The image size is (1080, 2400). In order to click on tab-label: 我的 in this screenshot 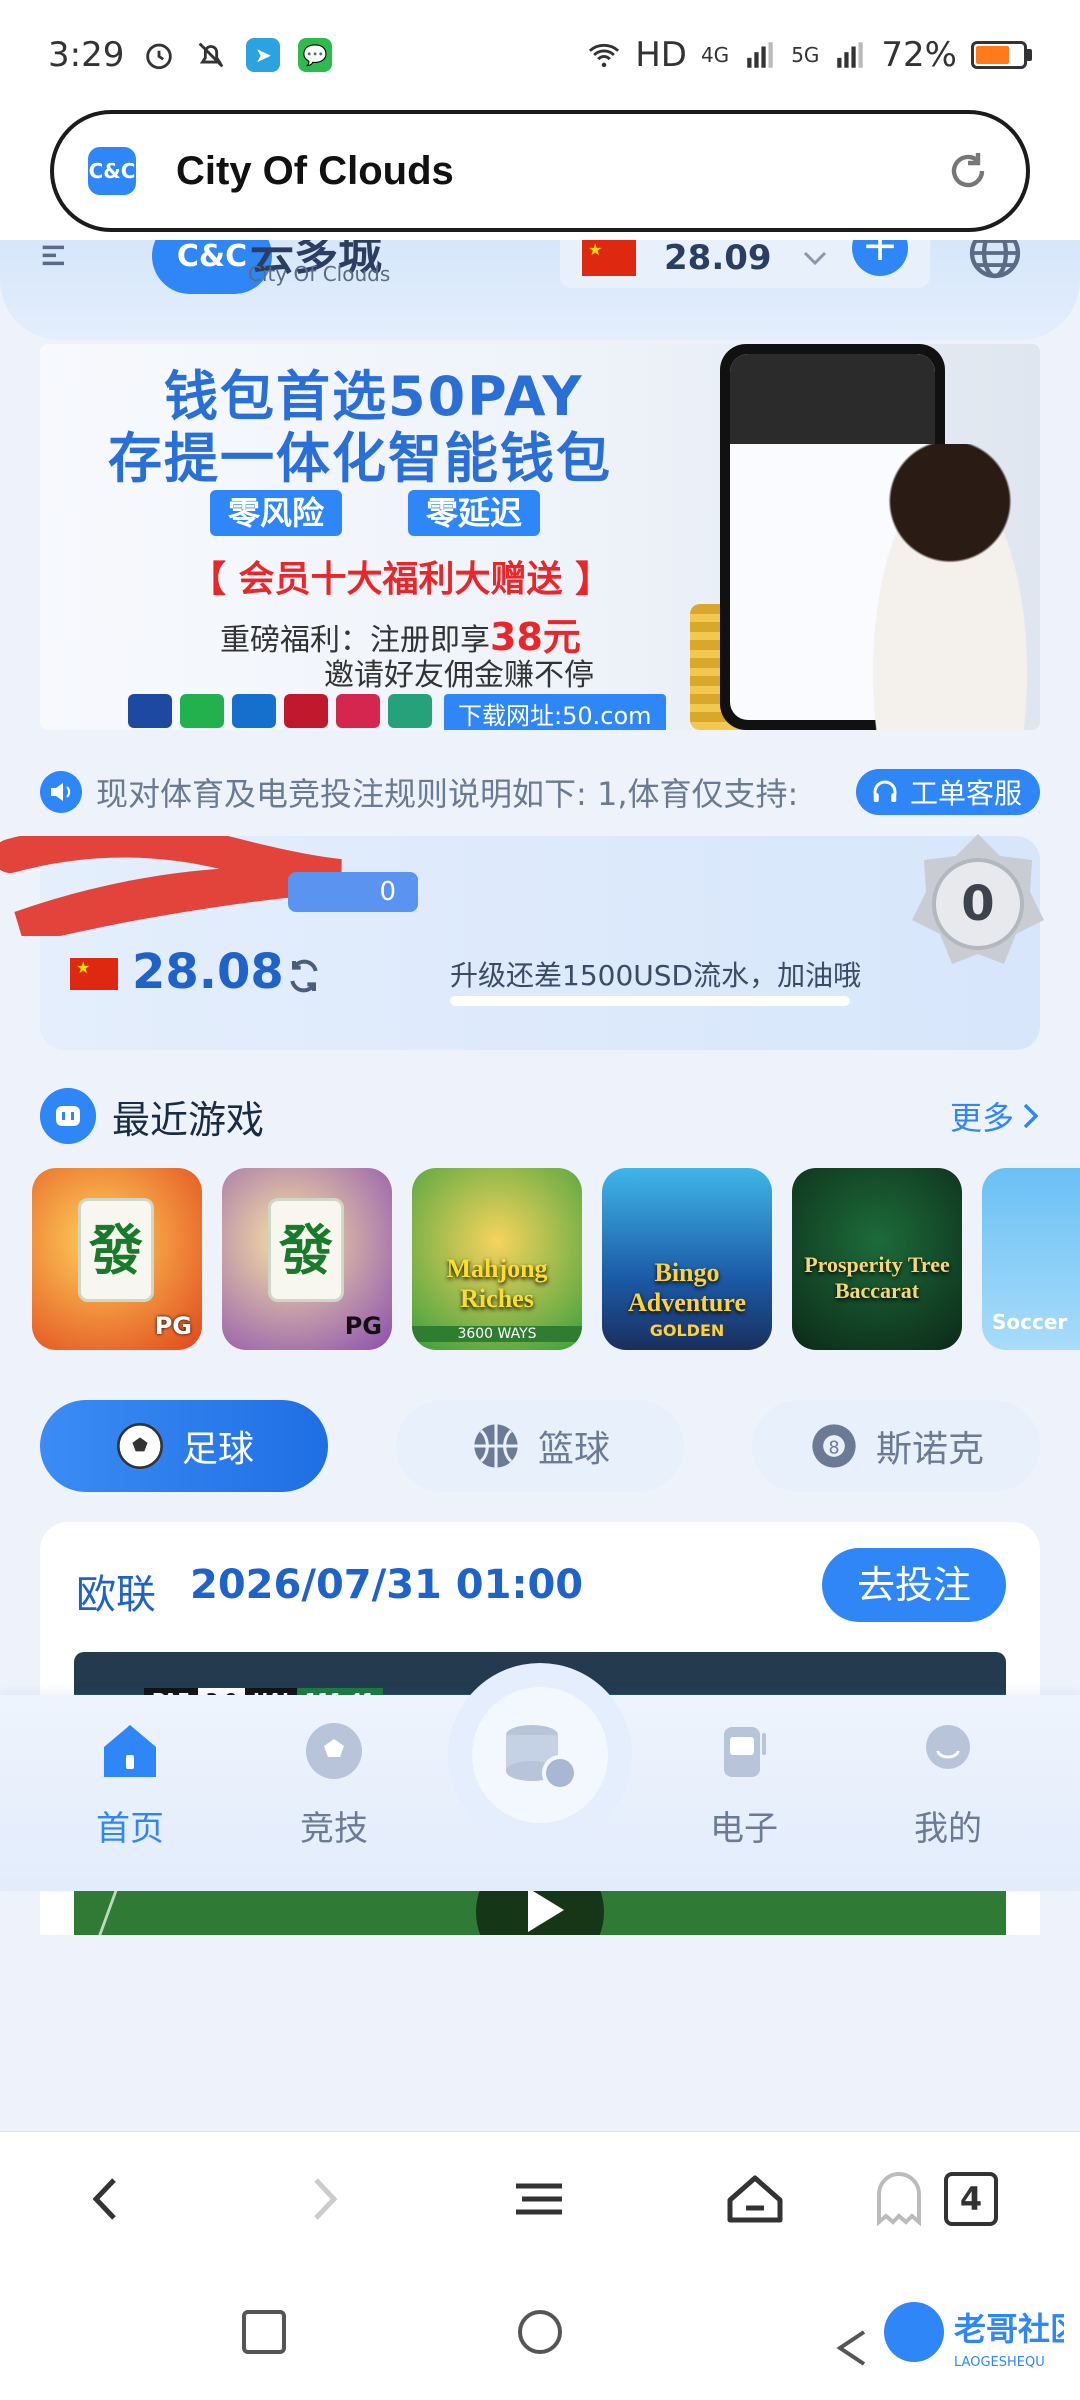, I will do `click(948, 1829)`.